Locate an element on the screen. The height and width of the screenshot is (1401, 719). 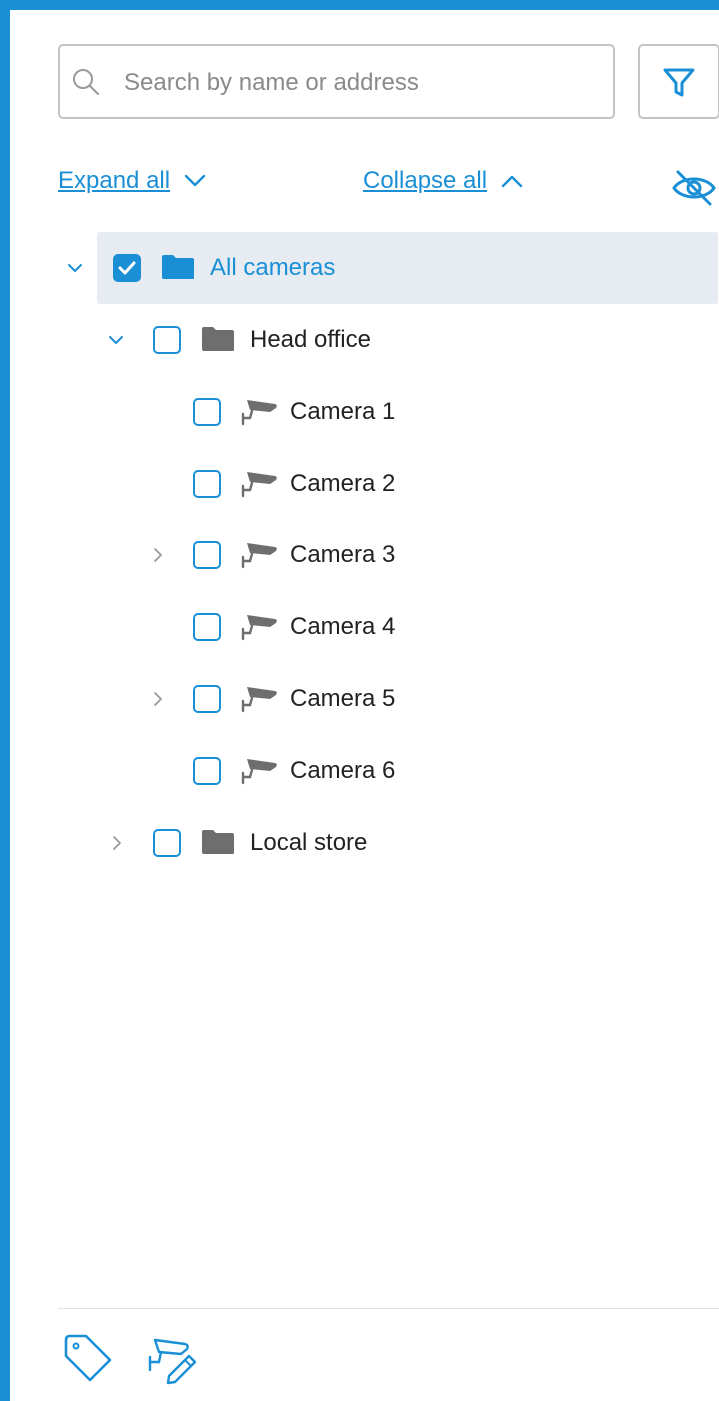
tree-node-label-camera-2: Camera 2 is located at coordinates (342, 484).